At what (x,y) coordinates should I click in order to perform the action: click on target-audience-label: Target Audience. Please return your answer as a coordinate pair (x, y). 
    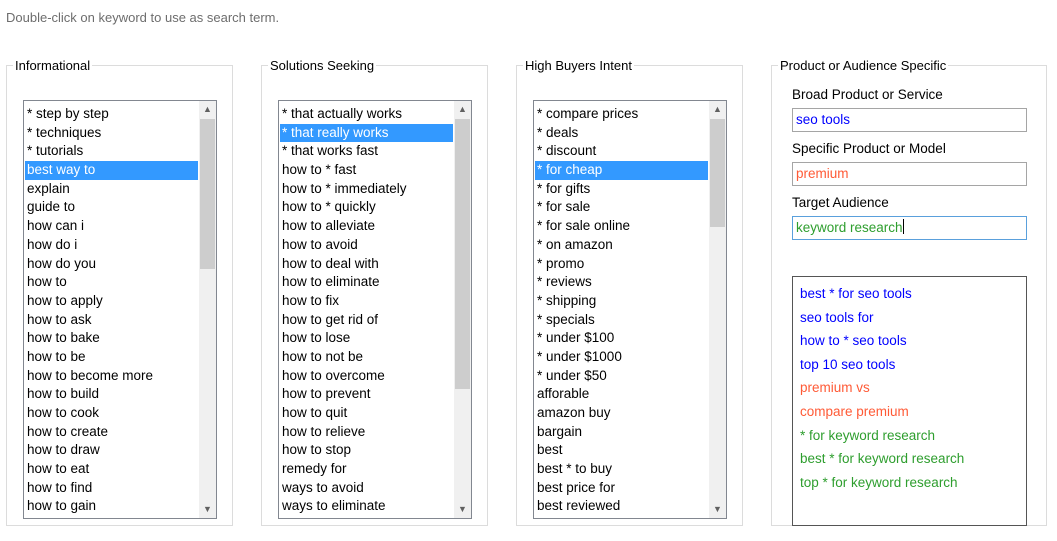
    Looking at the image, I should click on (840, 202).